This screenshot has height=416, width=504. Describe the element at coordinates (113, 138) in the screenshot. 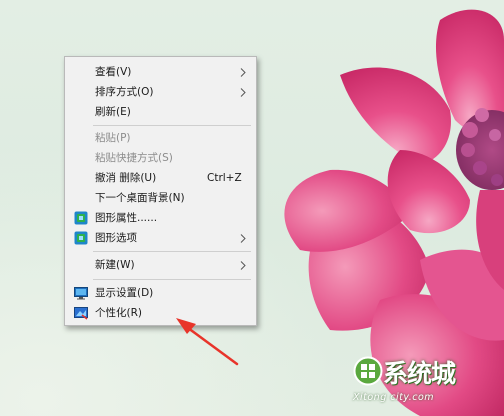

I see `menu-item-label: 粘贴(P)` at that location.